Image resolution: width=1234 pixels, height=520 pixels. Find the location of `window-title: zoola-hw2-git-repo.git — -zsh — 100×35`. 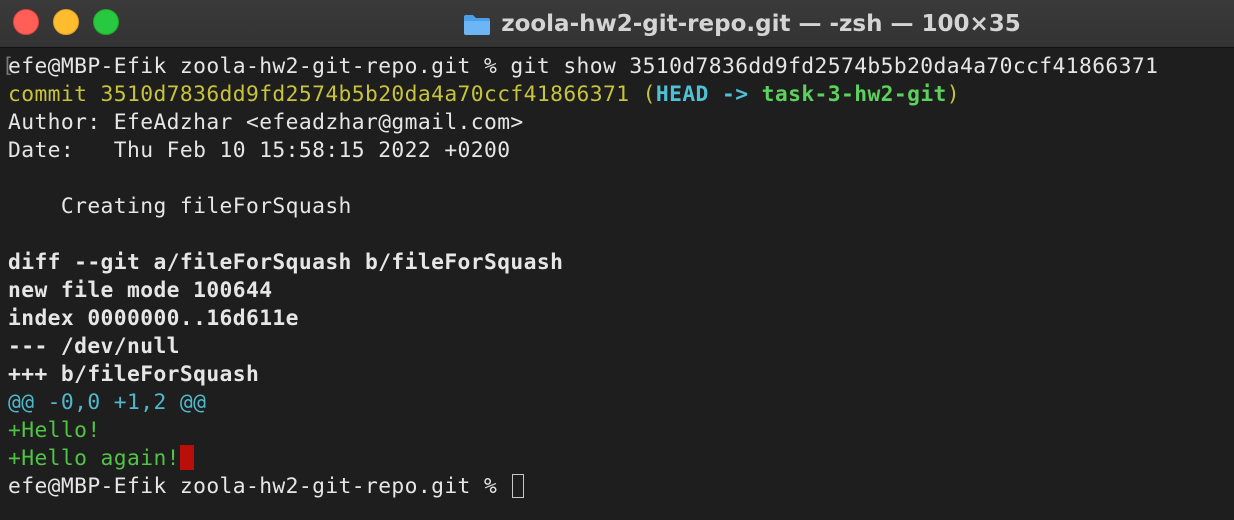

window-title: zoola-hw2-git-repo.git — -zsh — 100×35 is located at coordinates (761, 24).